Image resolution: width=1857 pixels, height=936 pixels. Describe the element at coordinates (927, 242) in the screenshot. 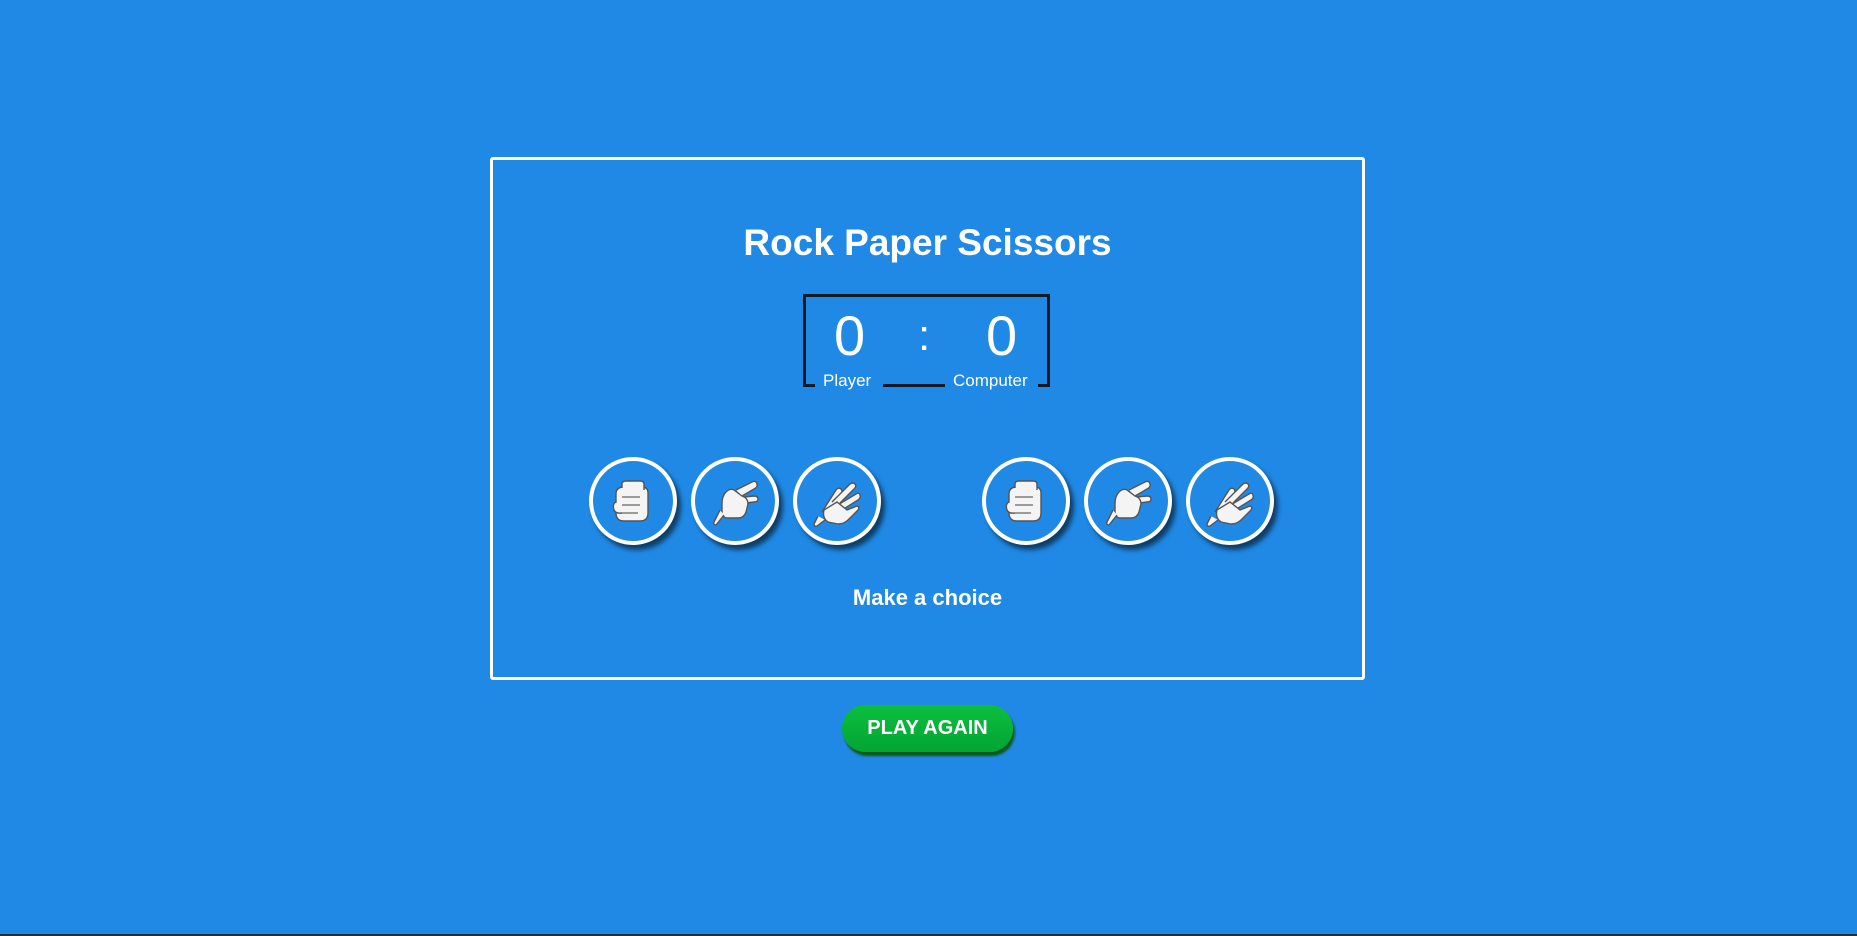

I see `game-title: Rock Paper Scissors` at that location.